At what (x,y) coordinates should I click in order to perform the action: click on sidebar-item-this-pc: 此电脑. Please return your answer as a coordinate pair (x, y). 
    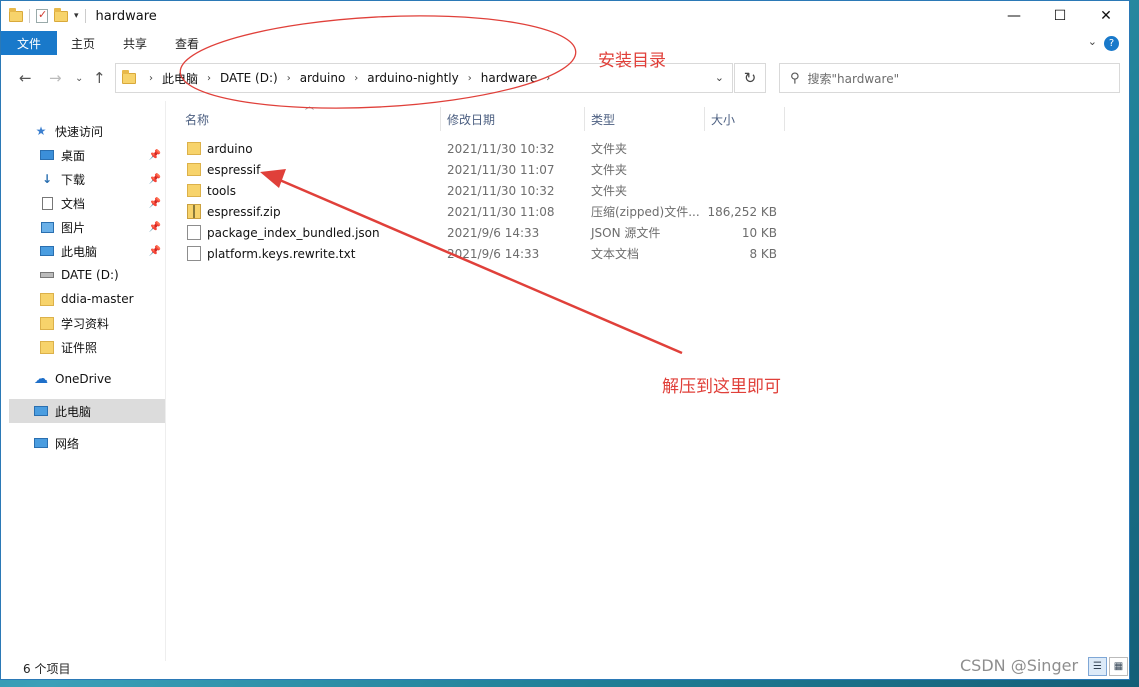
    Looking at the image, I should click on (87, 411).